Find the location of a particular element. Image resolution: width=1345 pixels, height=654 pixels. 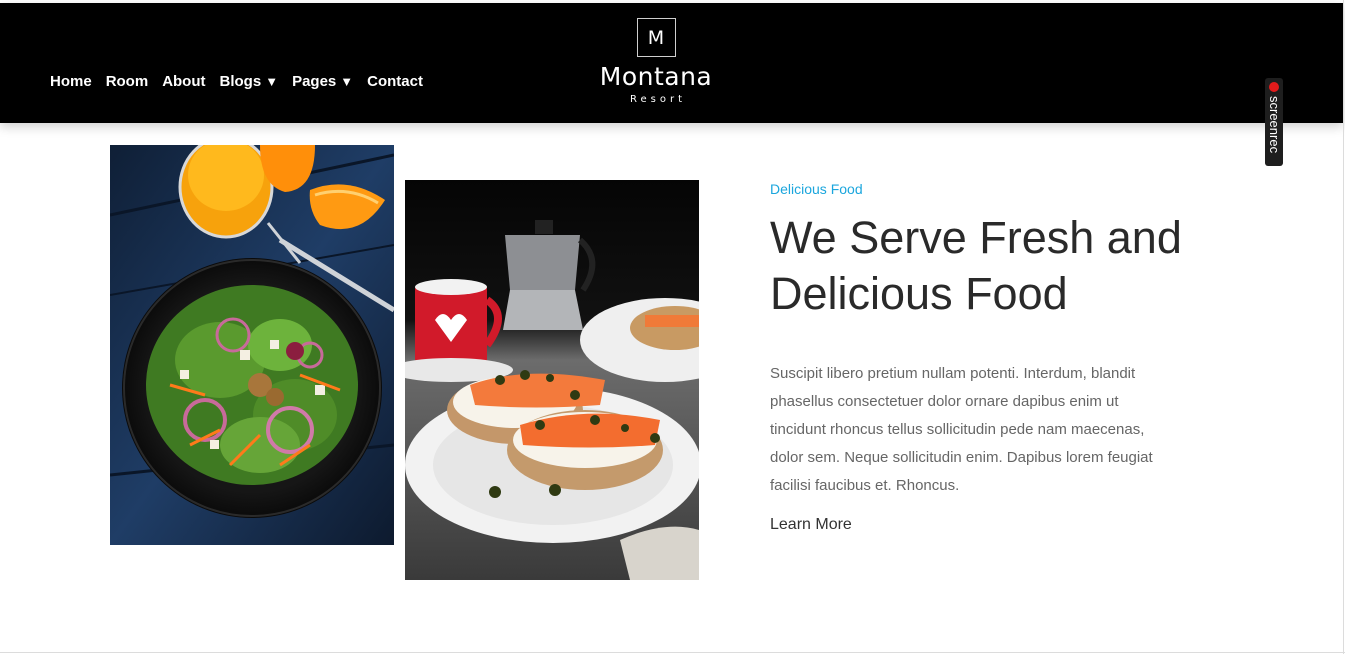

salad-illustration is located at coordinates (252, 345).